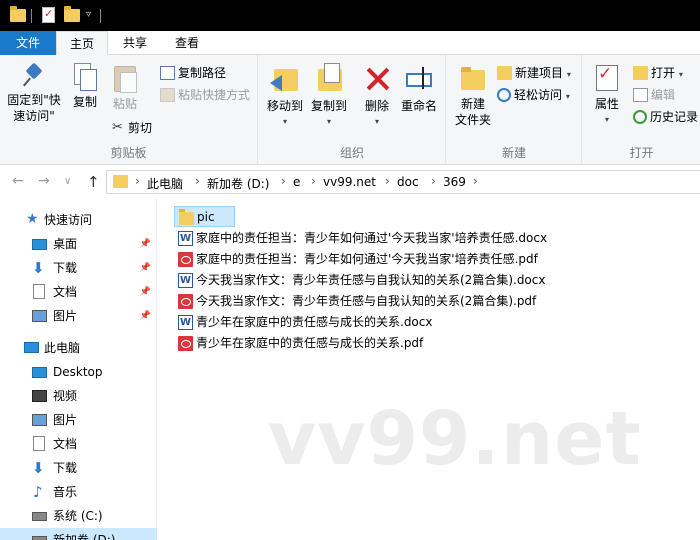 The width and height of the screenshot is (700, 540). Describe the element at coordinates (534, 73) in the screenshot. I see `new-item-button: 新建项目 ▾` at that location.